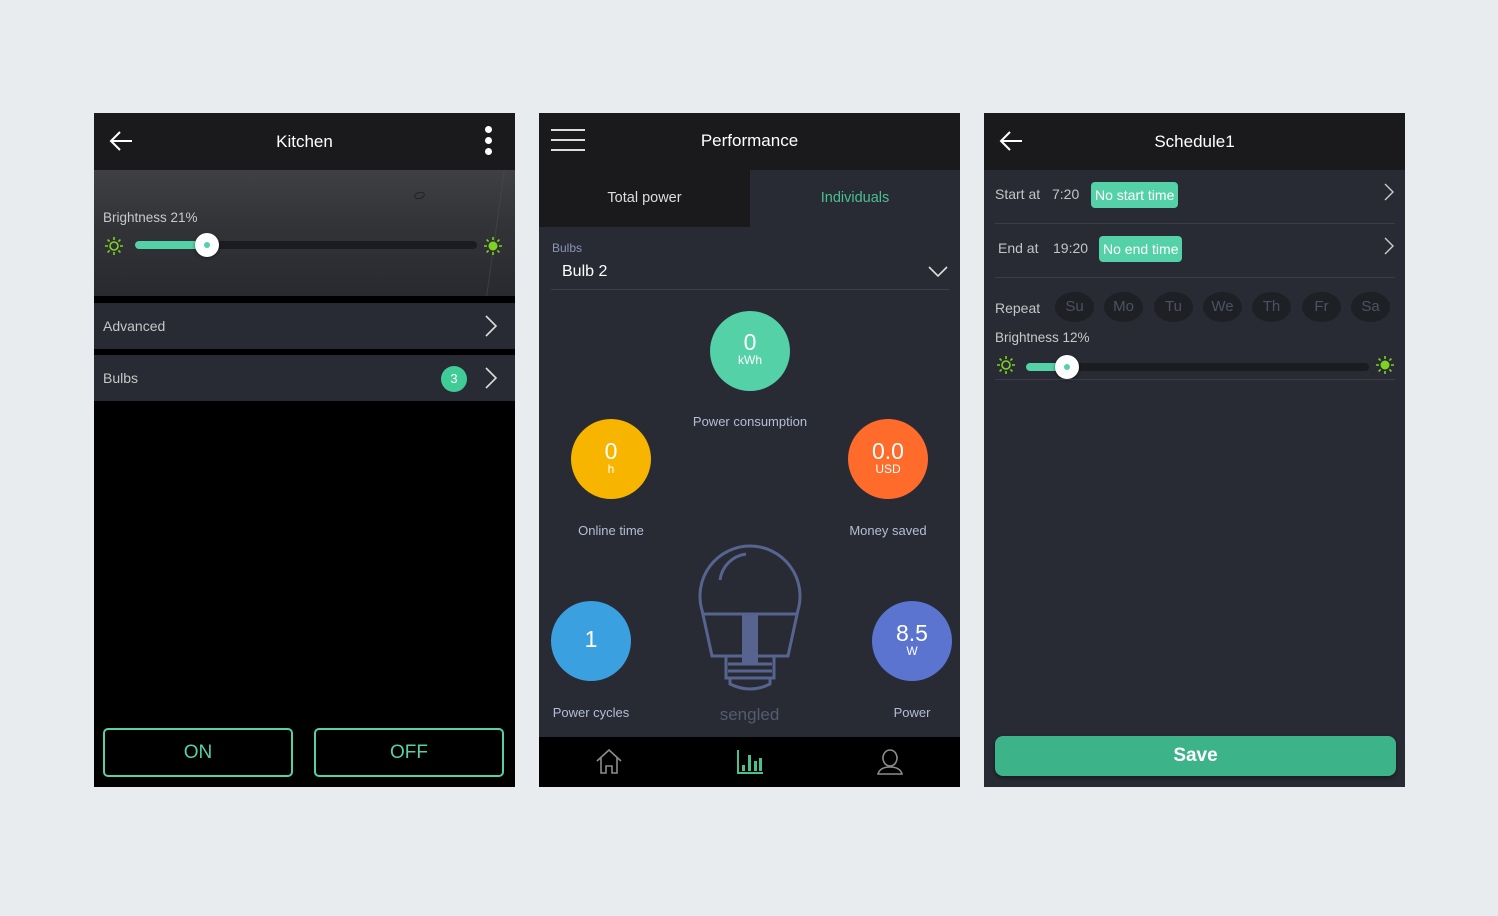 The height and width of the screenshot is (916, 1498). I want to click on on-button: ON, so click(198, 752).